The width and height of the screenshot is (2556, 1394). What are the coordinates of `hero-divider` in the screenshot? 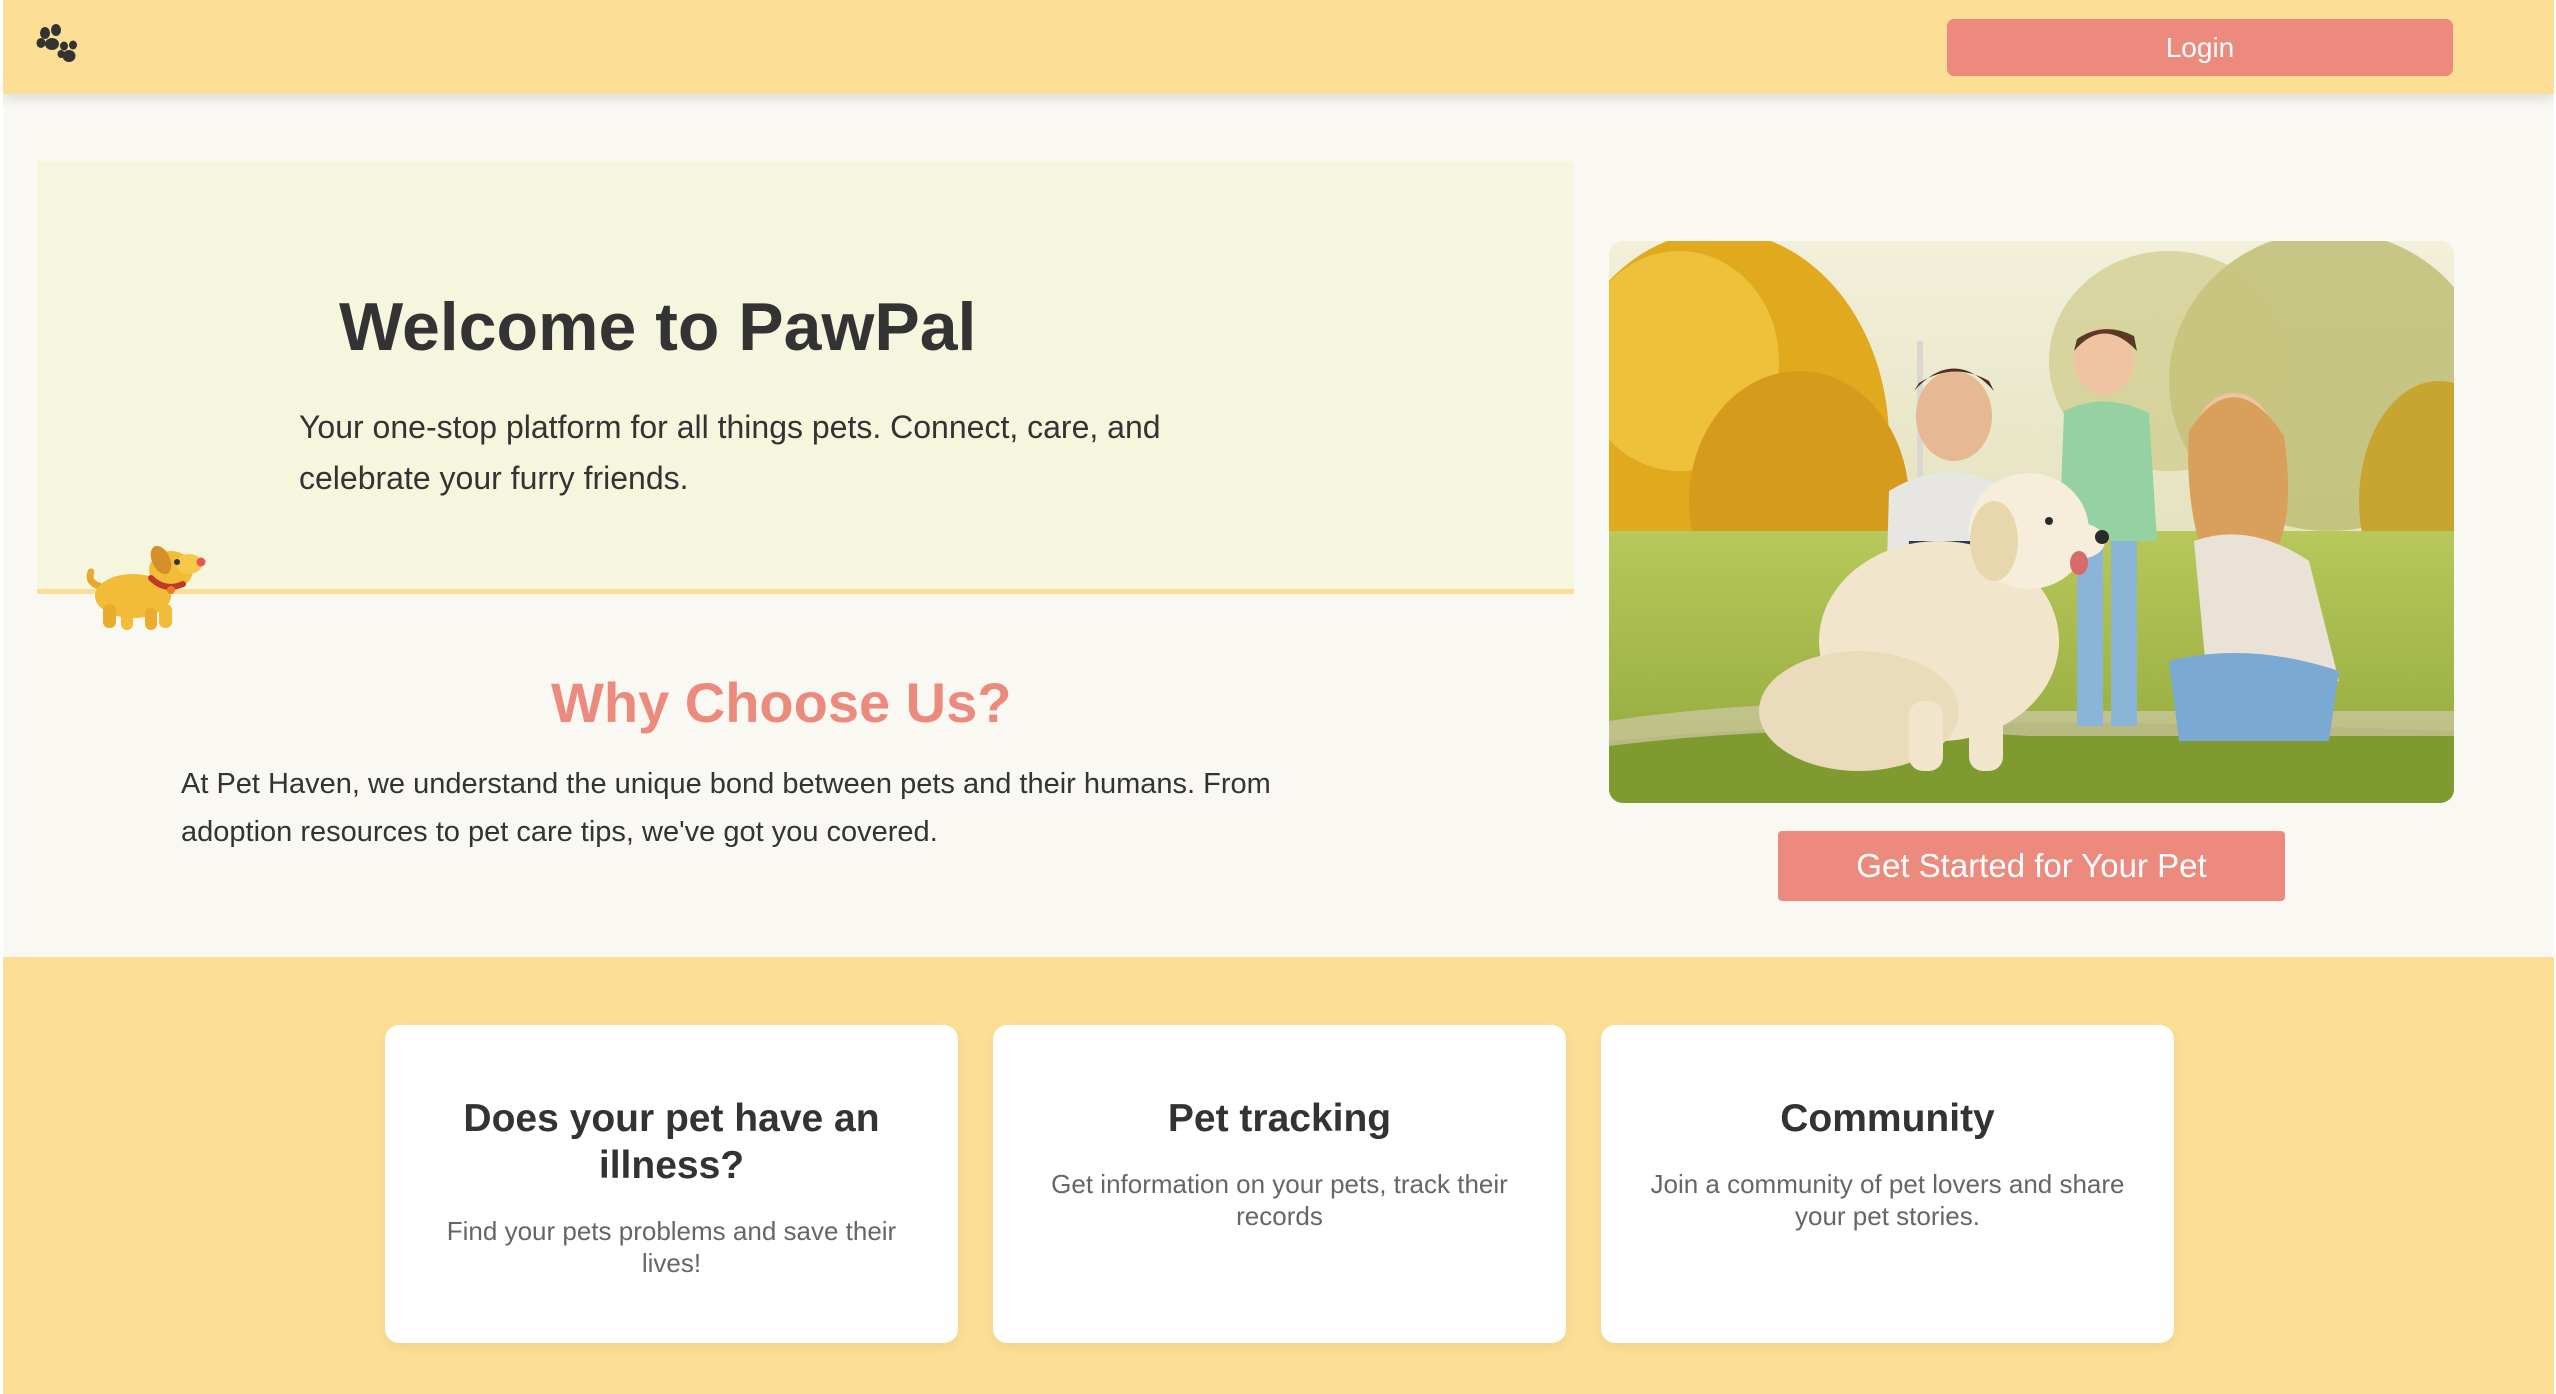 It's located at (805, 591).